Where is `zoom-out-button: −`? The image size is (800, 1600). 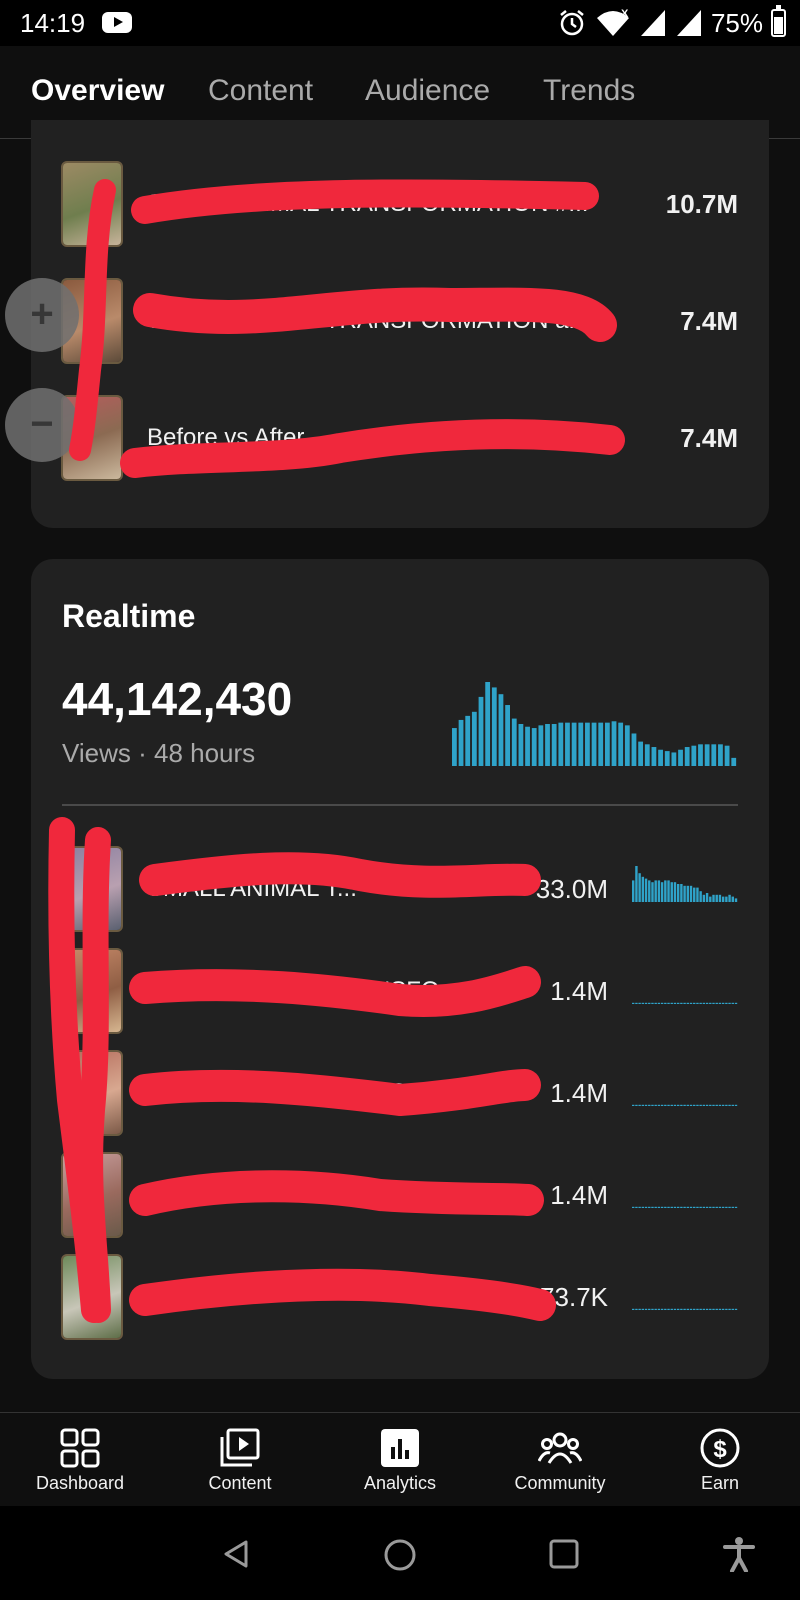 zoom-out-button: − is located at coordinates (42, 425).